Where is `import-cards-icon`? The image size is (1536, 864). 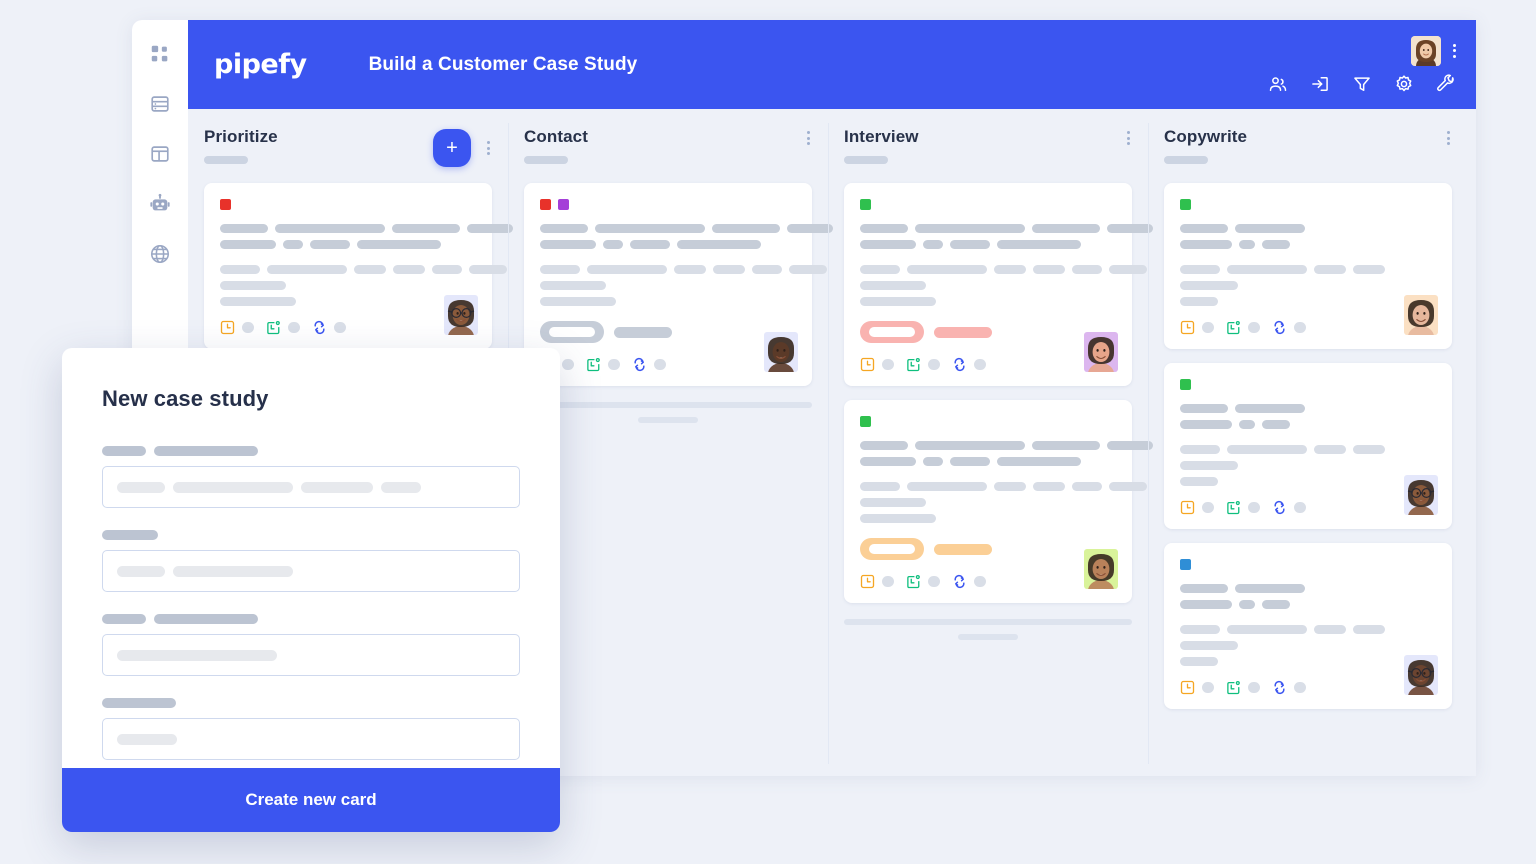
import-cards-icon is located at coordinates (1320, 84).